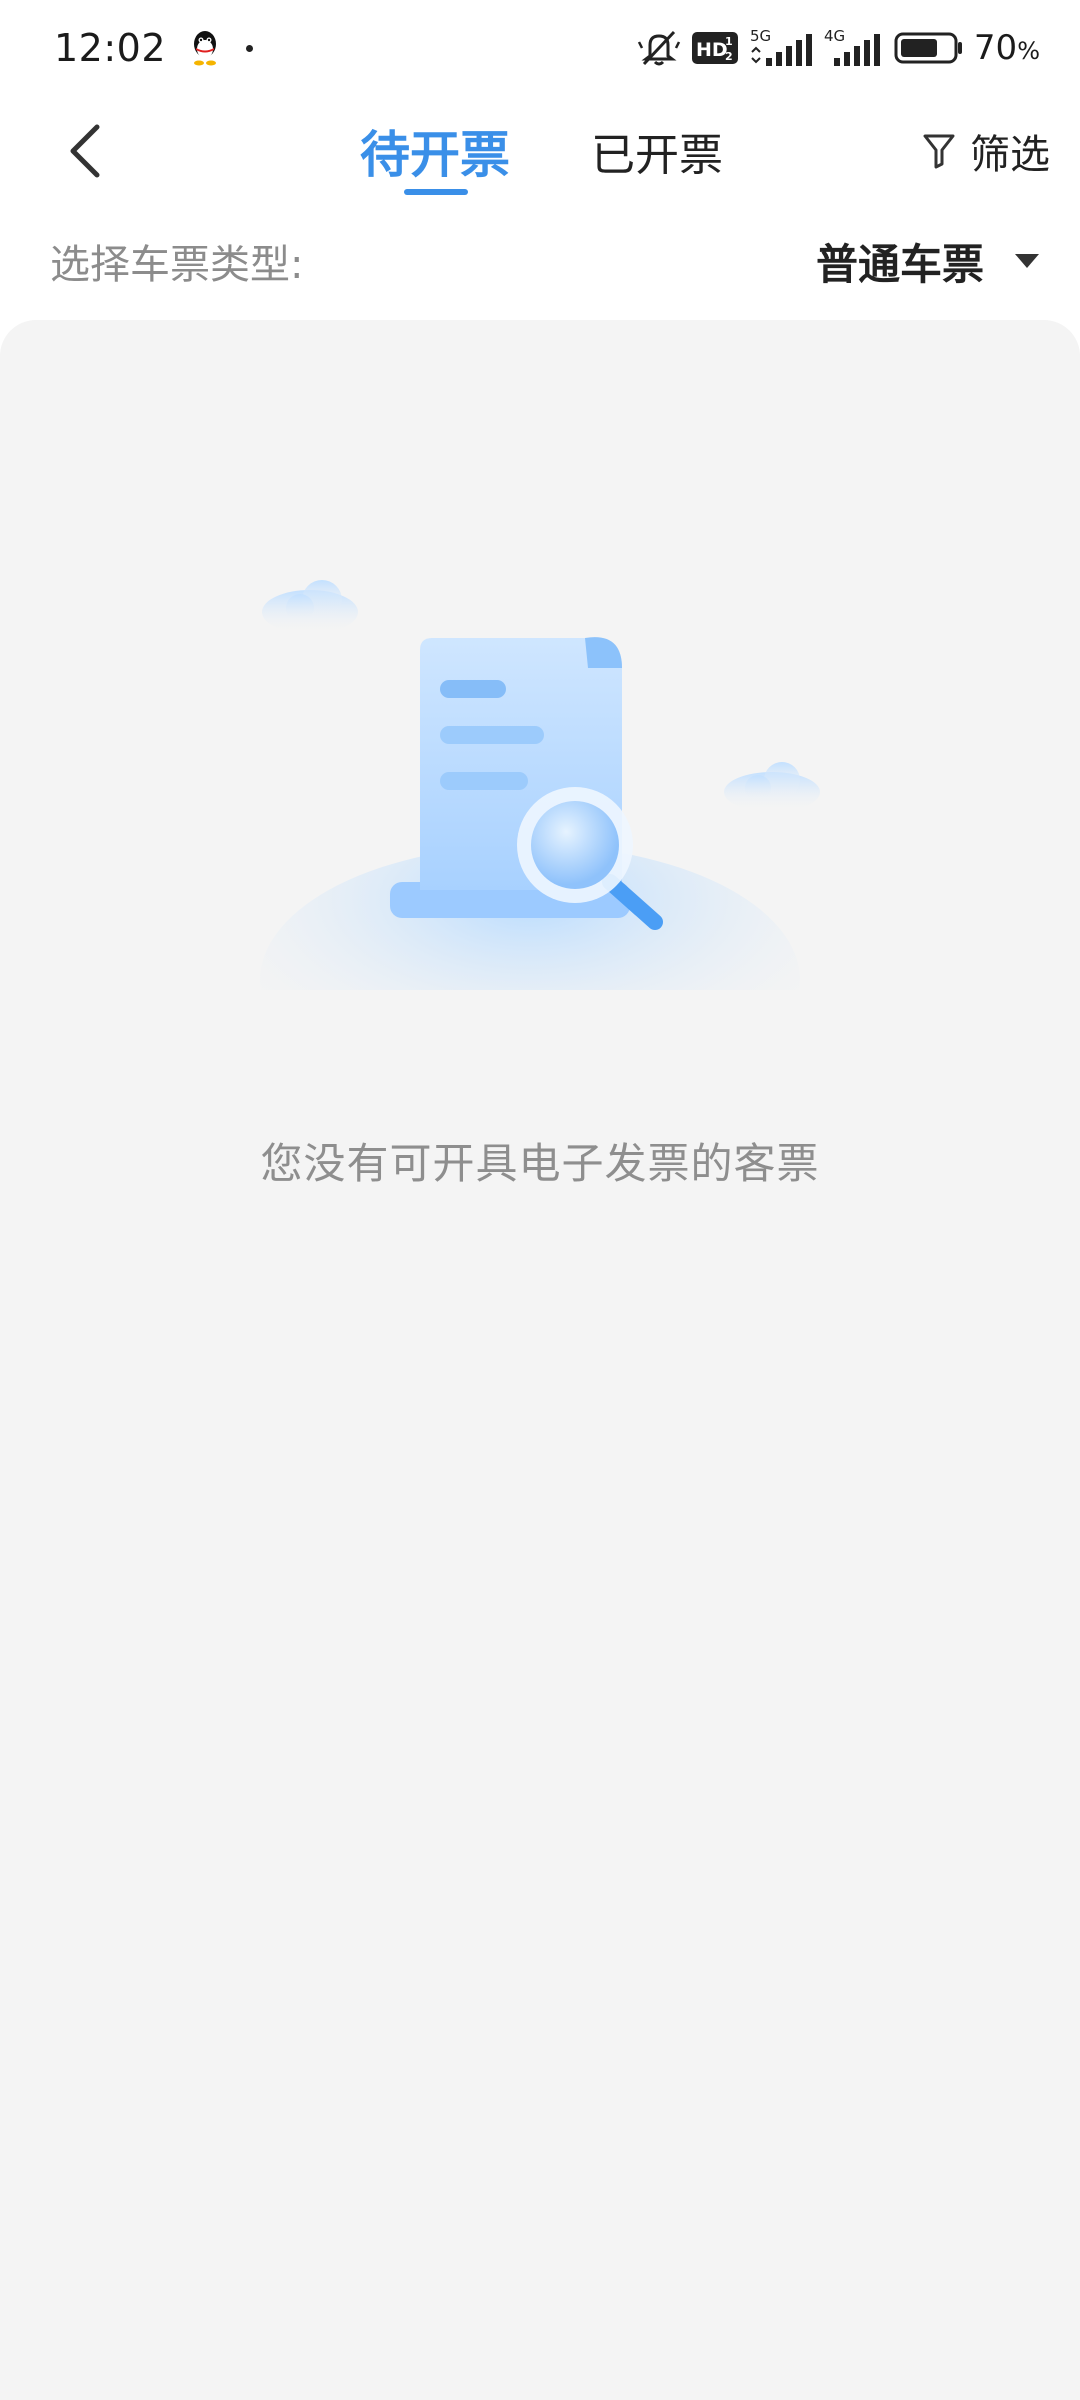  Describe the element at coordinates (436, 192) in the screenshot. I see `active-tab-indicator` at that location.